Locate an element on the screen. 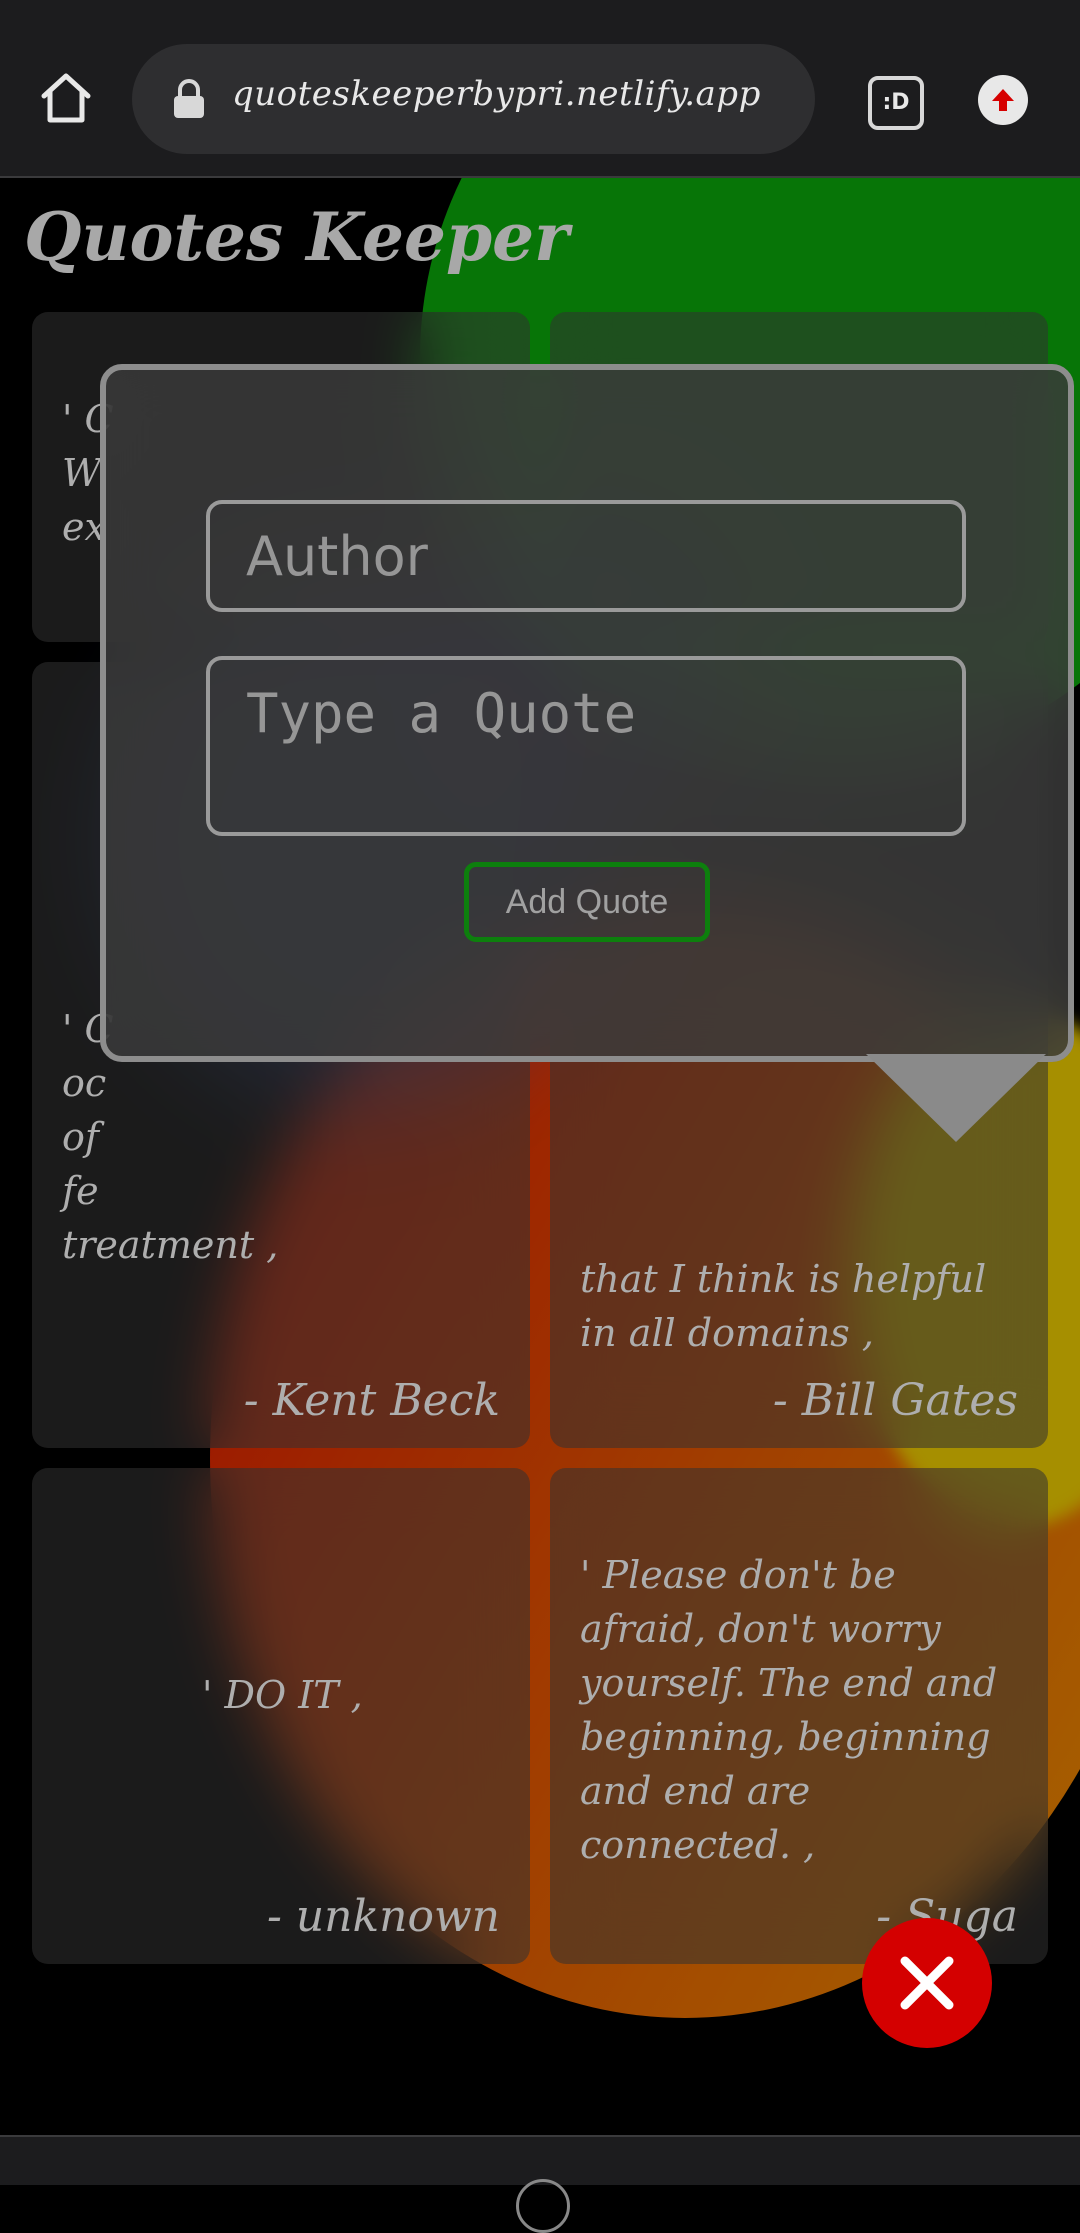 The height and width of the screenshot is (2233, 1080). system-navigation-bar is located at coordinates (540, 2184).